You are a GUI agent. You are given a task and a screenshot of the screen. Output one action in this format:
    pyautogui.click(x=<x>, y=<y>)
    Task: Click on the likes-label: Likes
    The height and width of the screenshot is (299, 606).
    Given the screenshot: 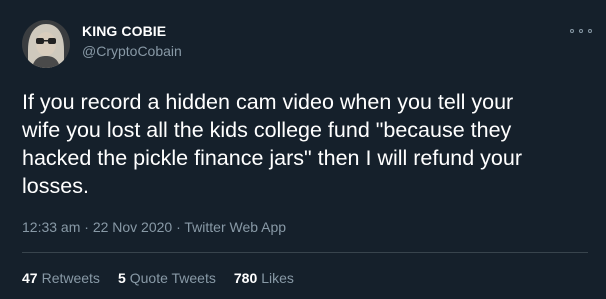 What is the action you would take?
    pyautogui.click(x=277, y=278)
    